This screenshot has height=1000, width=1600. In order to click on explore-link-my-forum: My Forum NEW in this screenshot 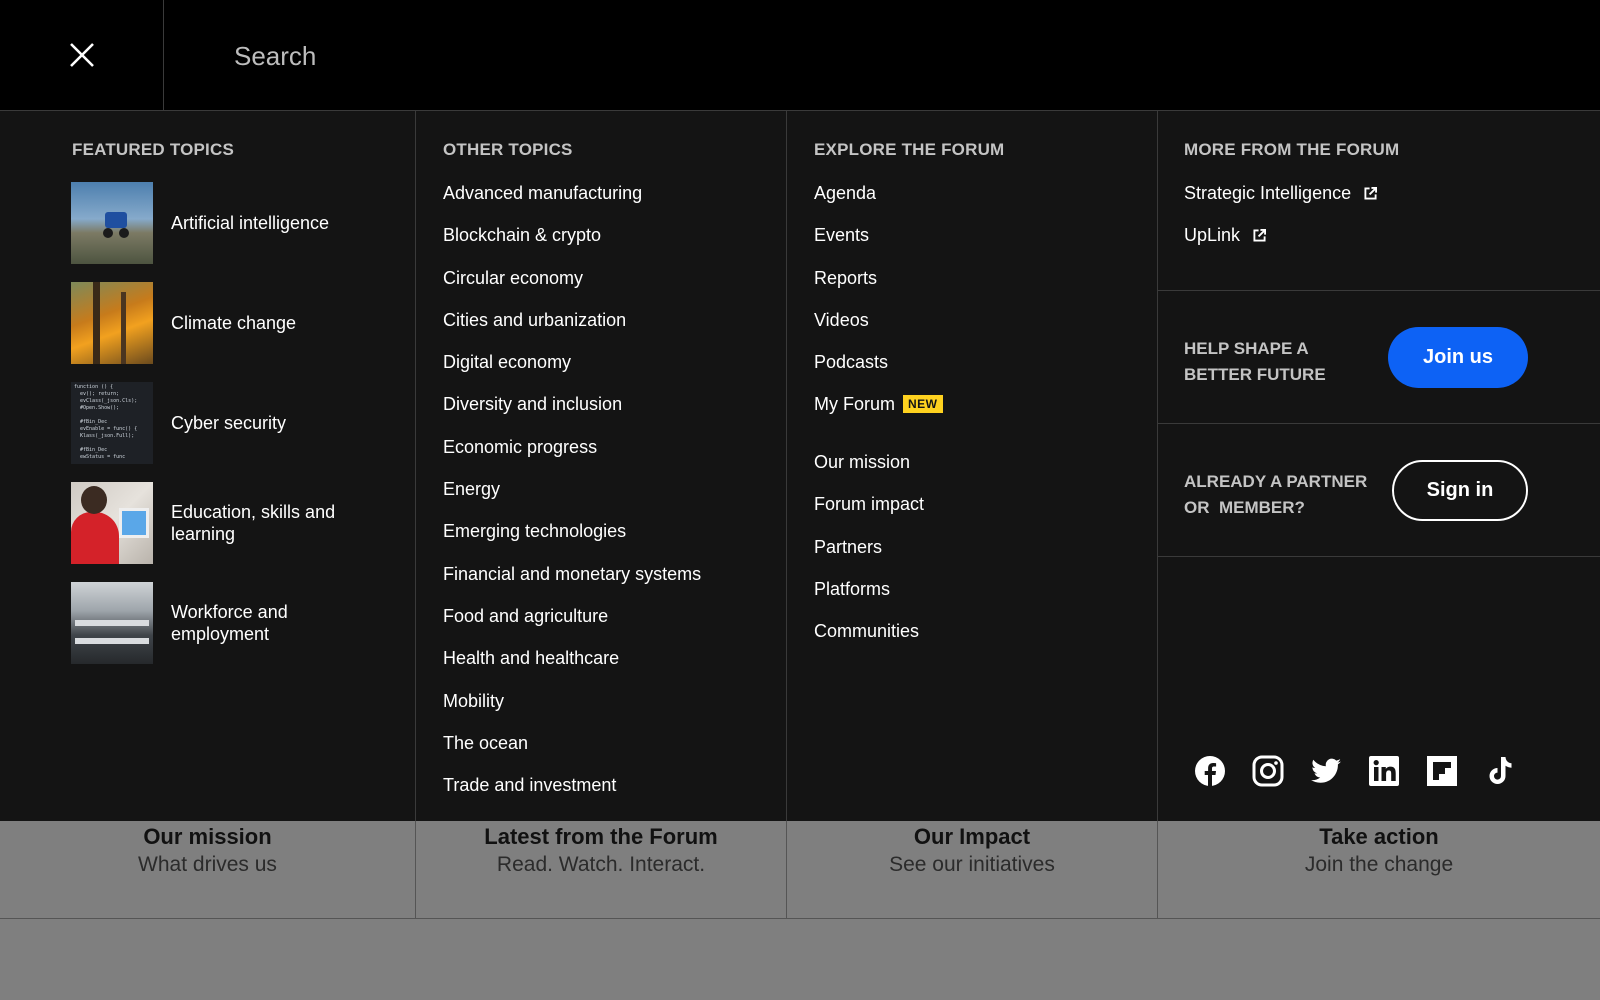, I will do `click(878, 414)`.